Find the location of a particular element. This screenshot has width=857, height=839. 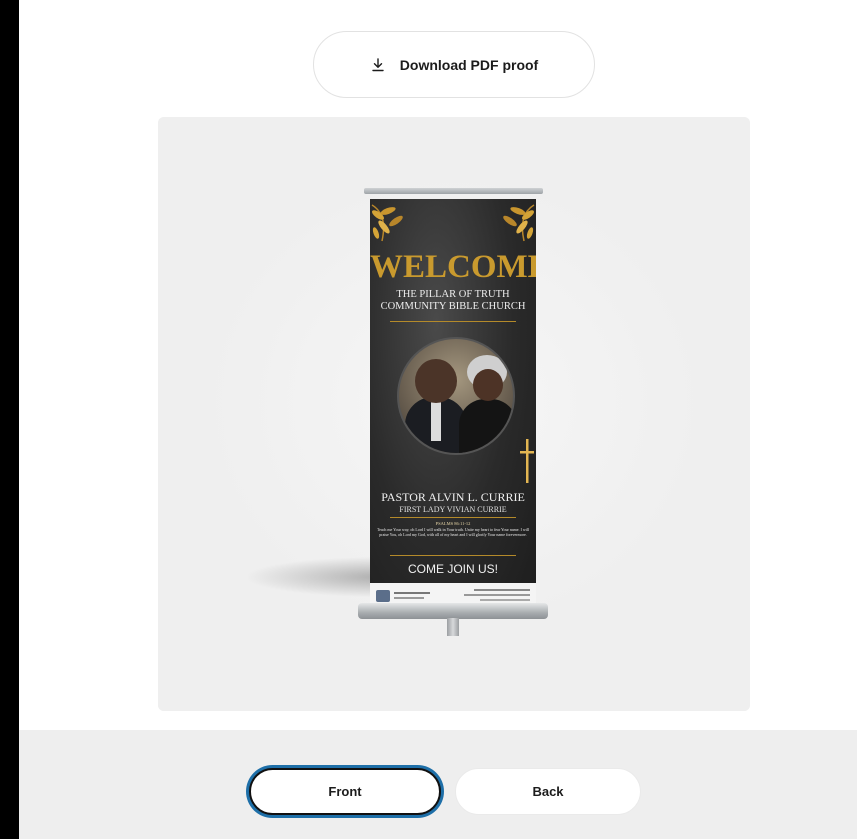

gold-leaves-right-icon is located at coordinates (519, 223).